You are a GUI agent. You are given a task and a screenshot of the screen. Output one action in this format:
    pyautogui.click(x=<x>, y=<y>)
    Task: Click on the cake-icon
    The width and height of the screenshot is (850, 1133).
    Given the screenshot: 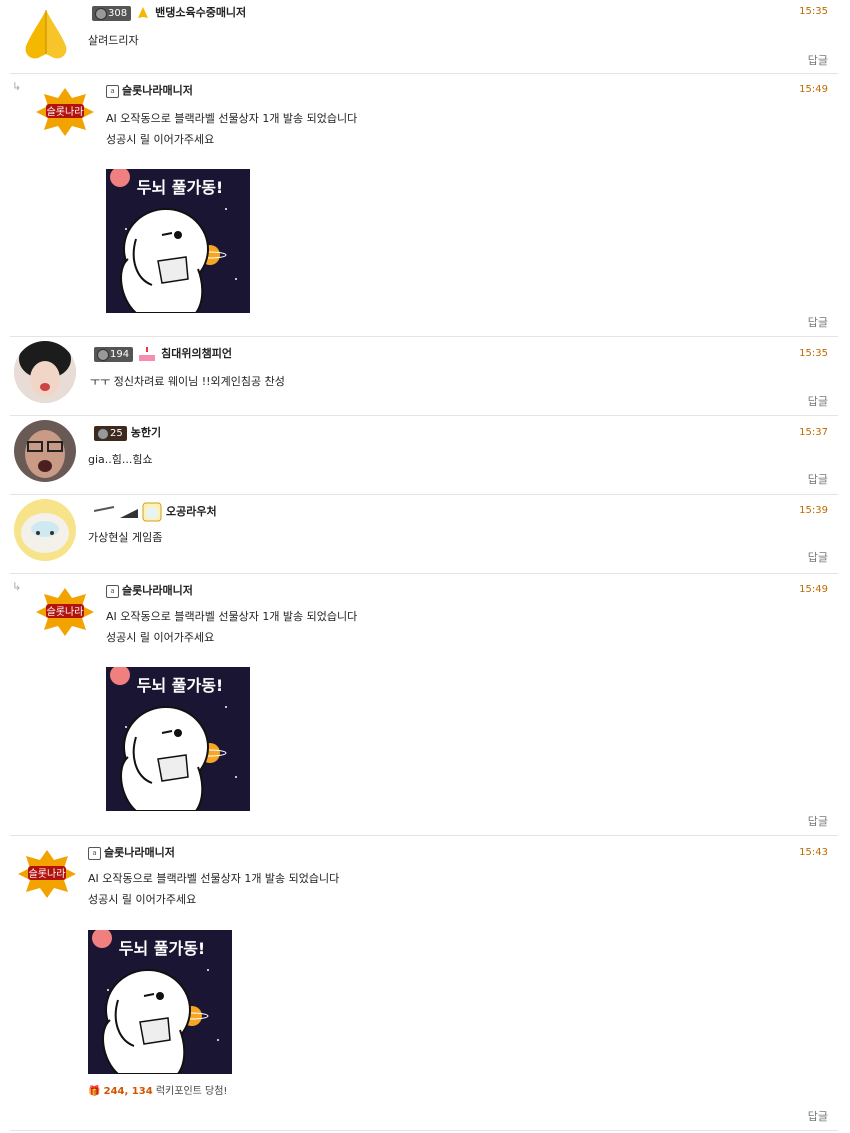 What is the action you would take?
    pyautogui.click(x=147, y=354)
    